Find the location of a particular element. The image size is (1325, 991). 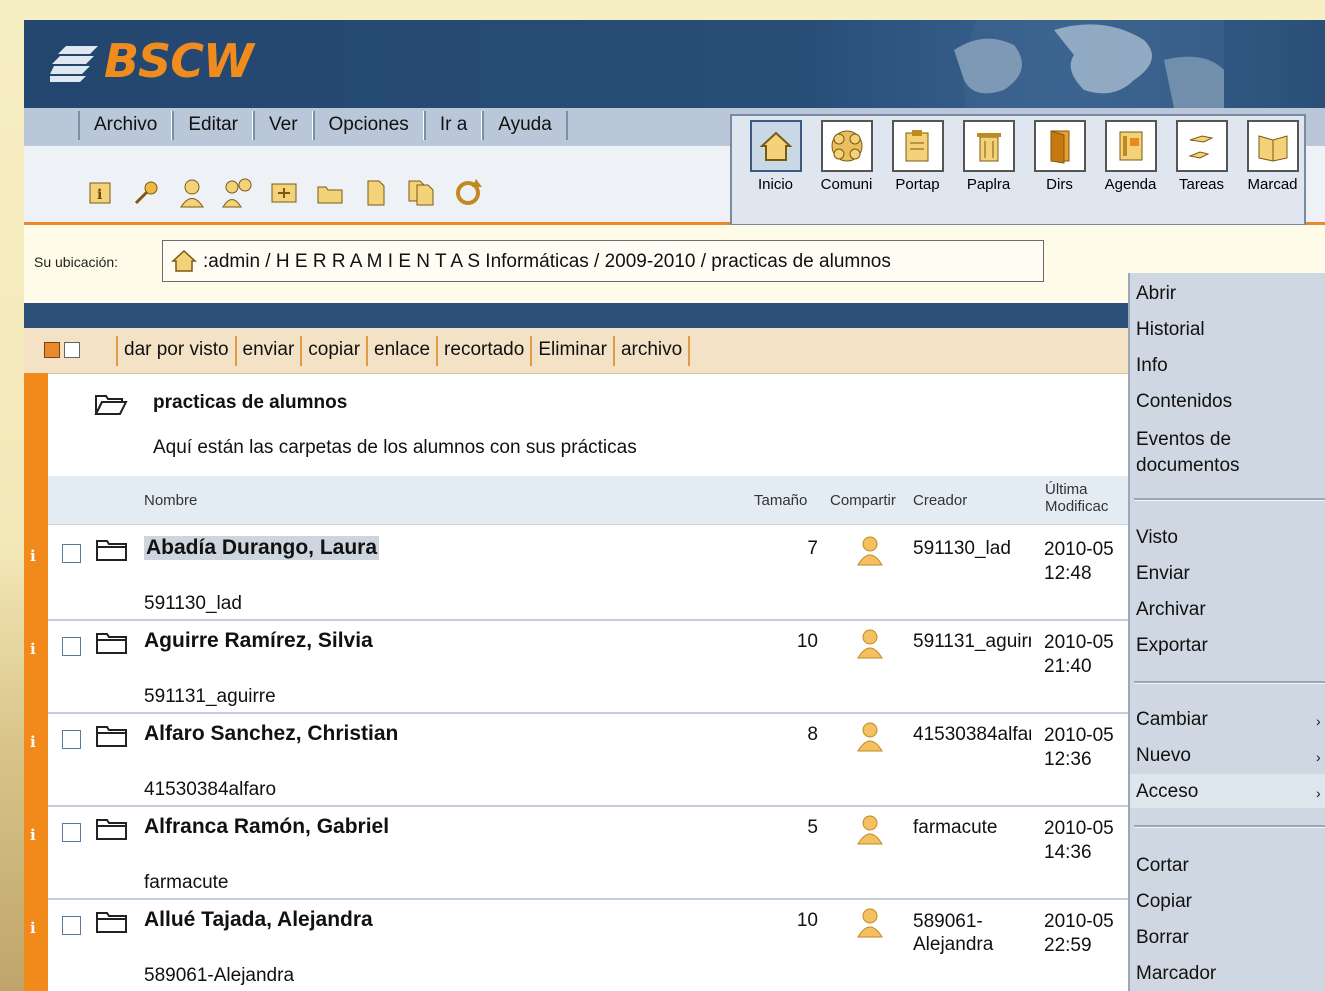

row-modified: 2010-05 12:48 is located at coordinates (1084, 562).